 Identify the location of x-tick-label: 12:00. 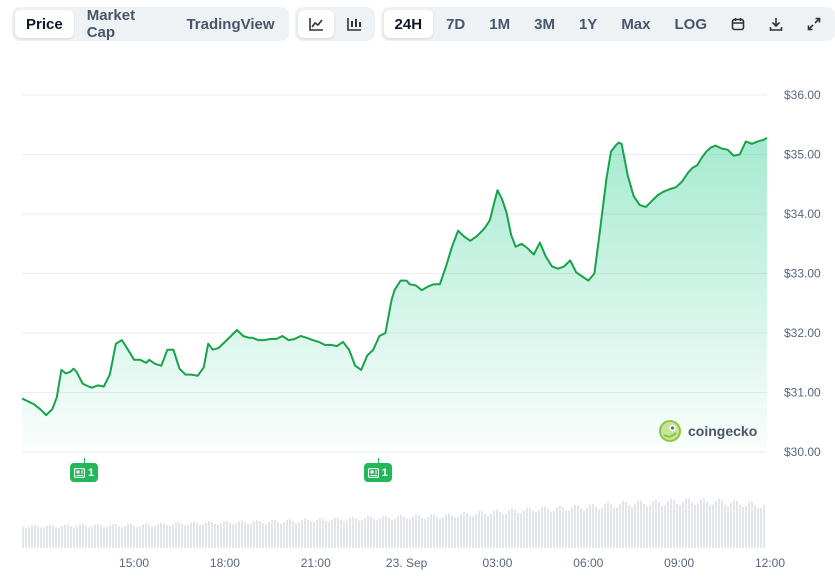
(770, 563).